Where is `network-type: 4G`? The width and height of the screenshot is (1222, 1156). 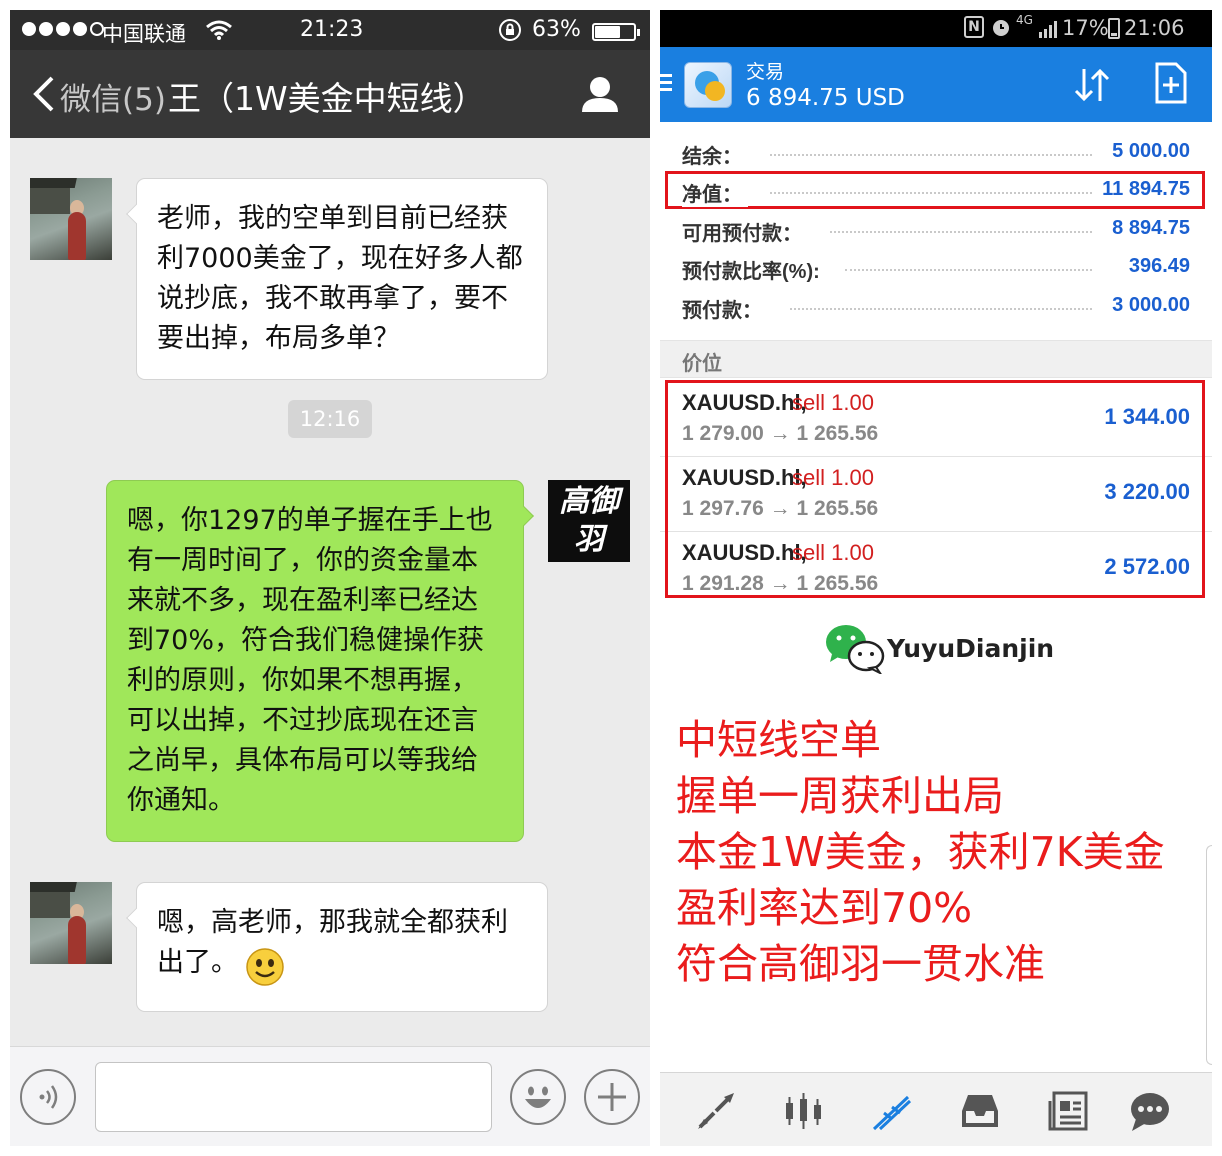
network-type: 4G is located at coordinates (1024, 20).